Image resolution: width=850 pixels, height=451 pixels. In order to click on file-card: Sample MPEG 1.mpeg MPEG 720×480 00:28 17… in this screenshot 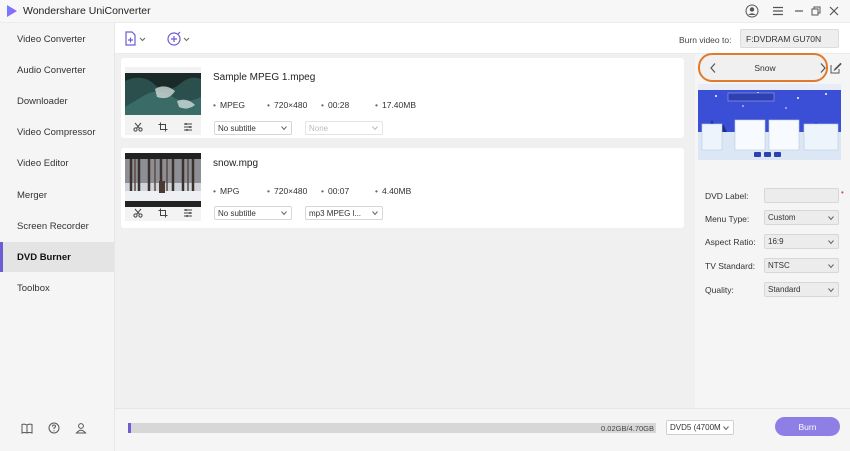, I will do `click(402, 98)`.